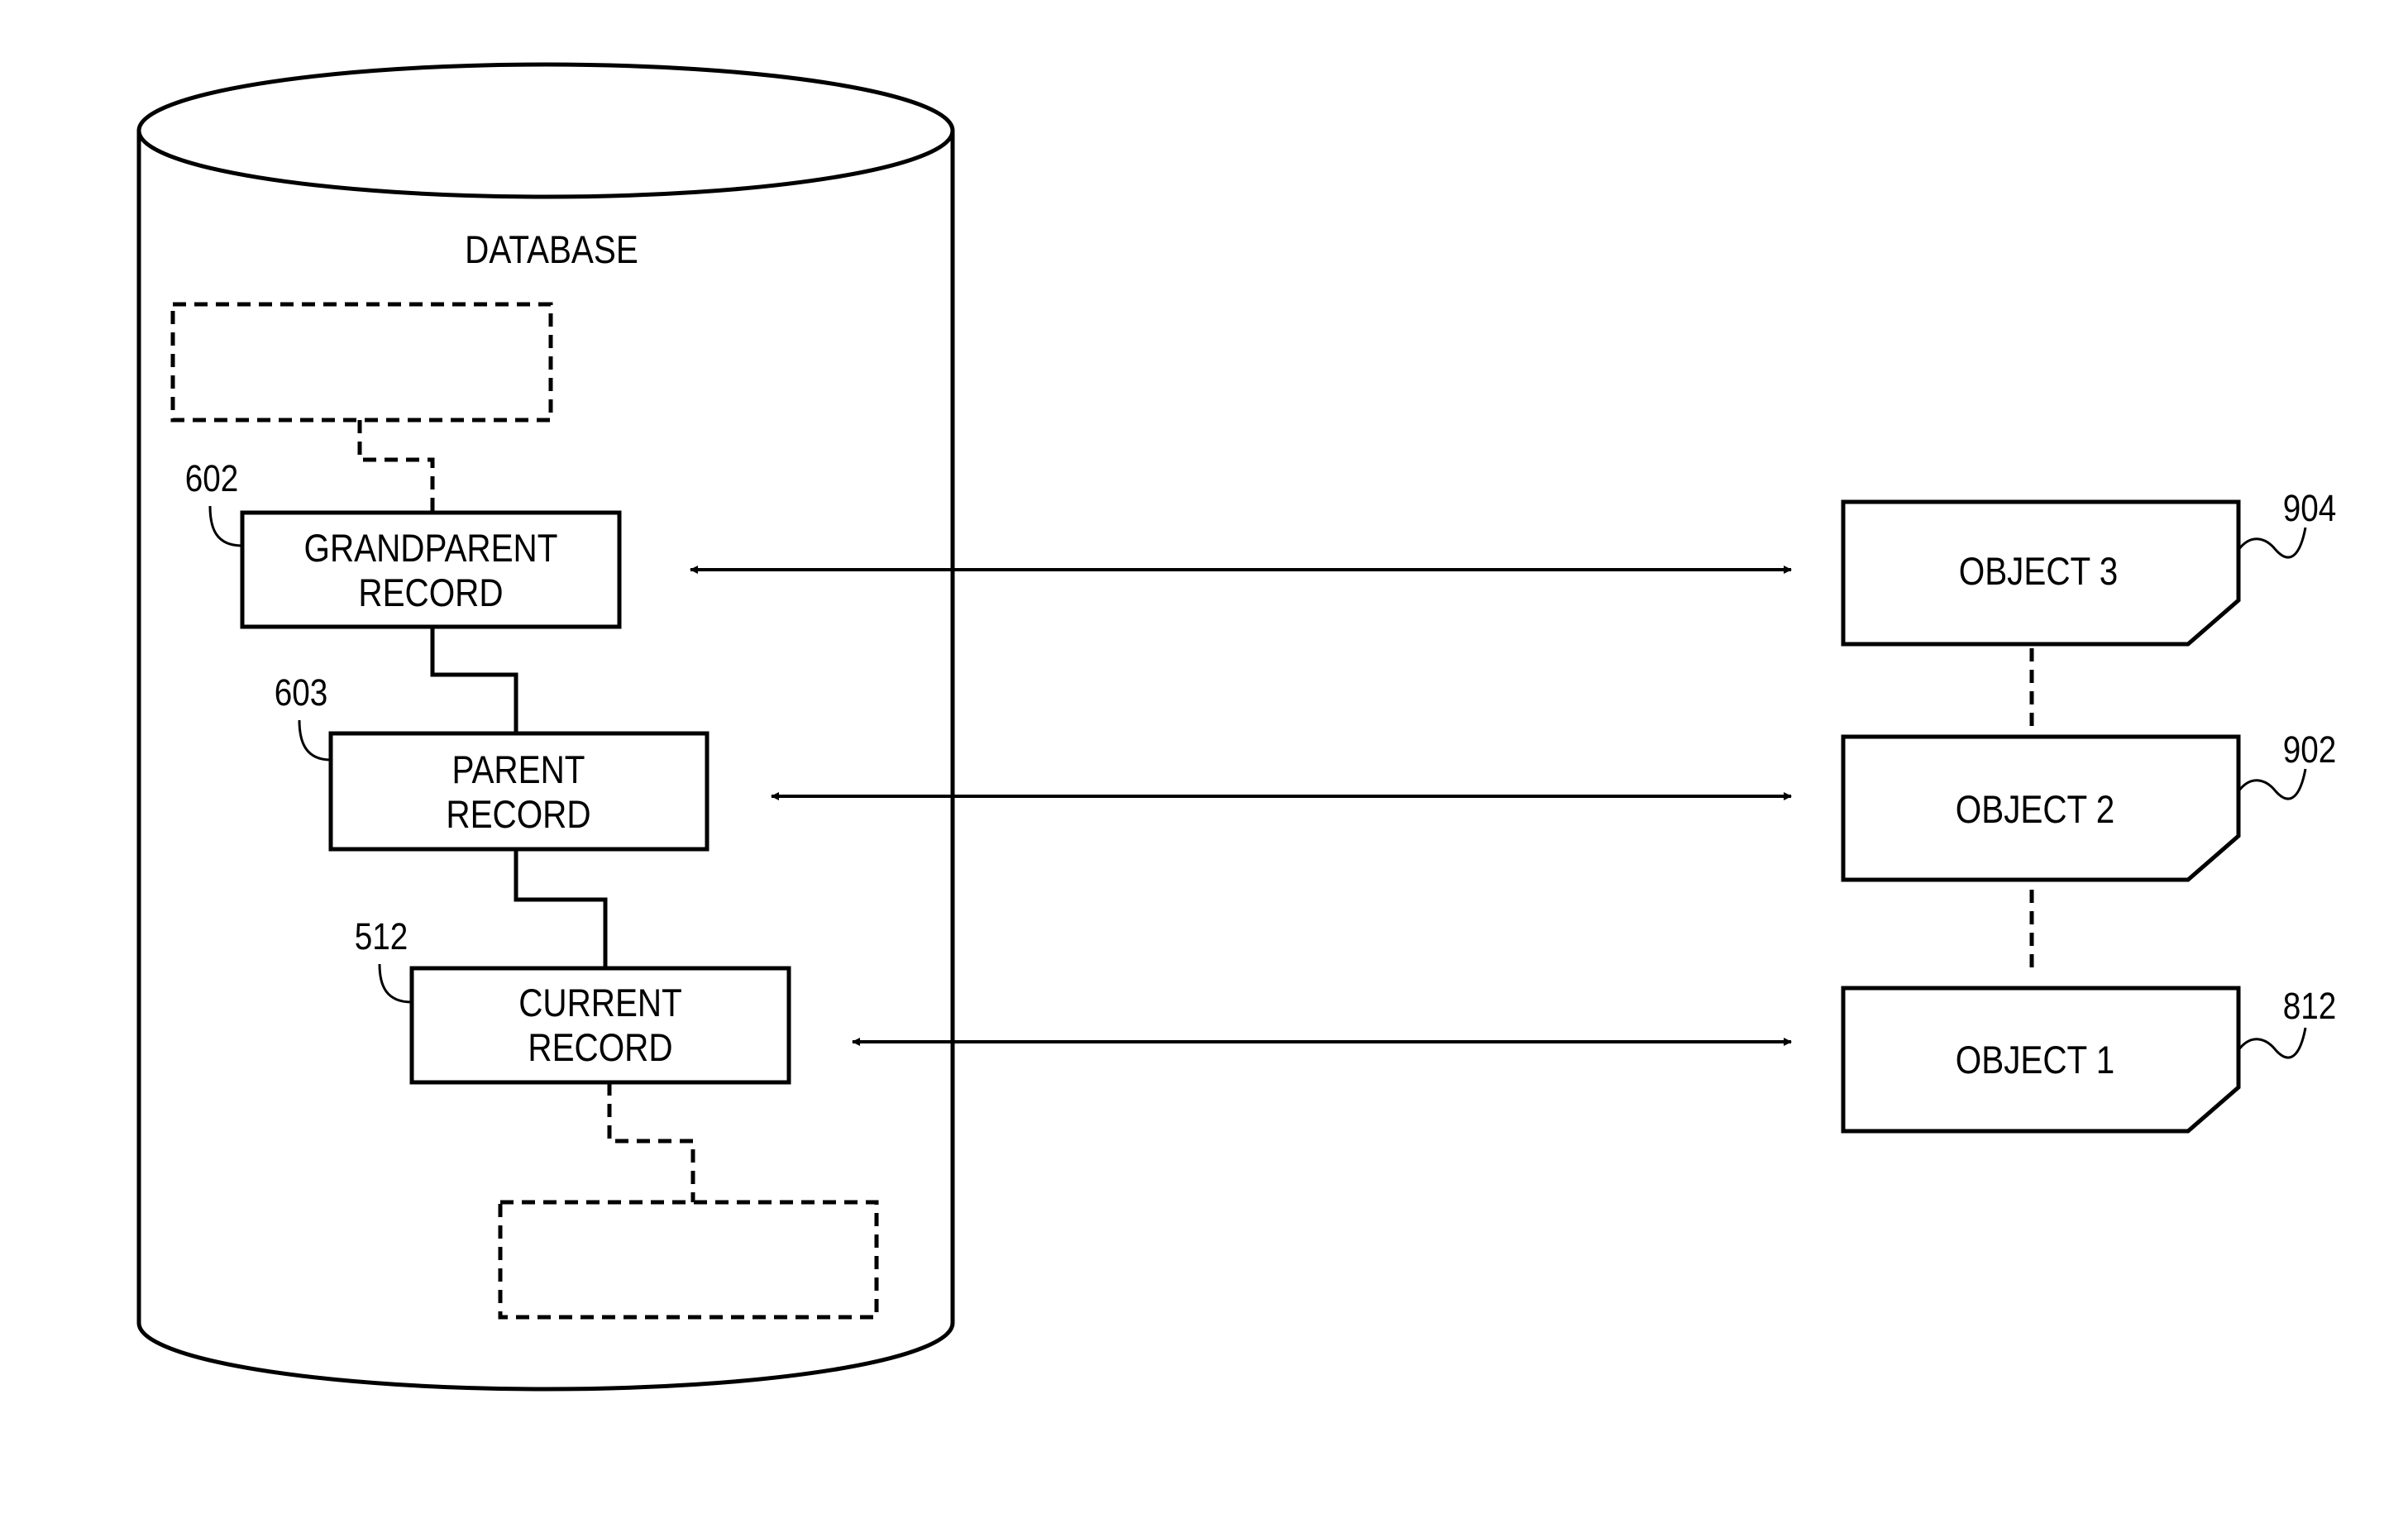 This screenshot has width=2408, height=1528. What do you see at coordinates (381, 936) in the screenshot?
I see `current-ref-number: 512` at bounding box center [381, 936].